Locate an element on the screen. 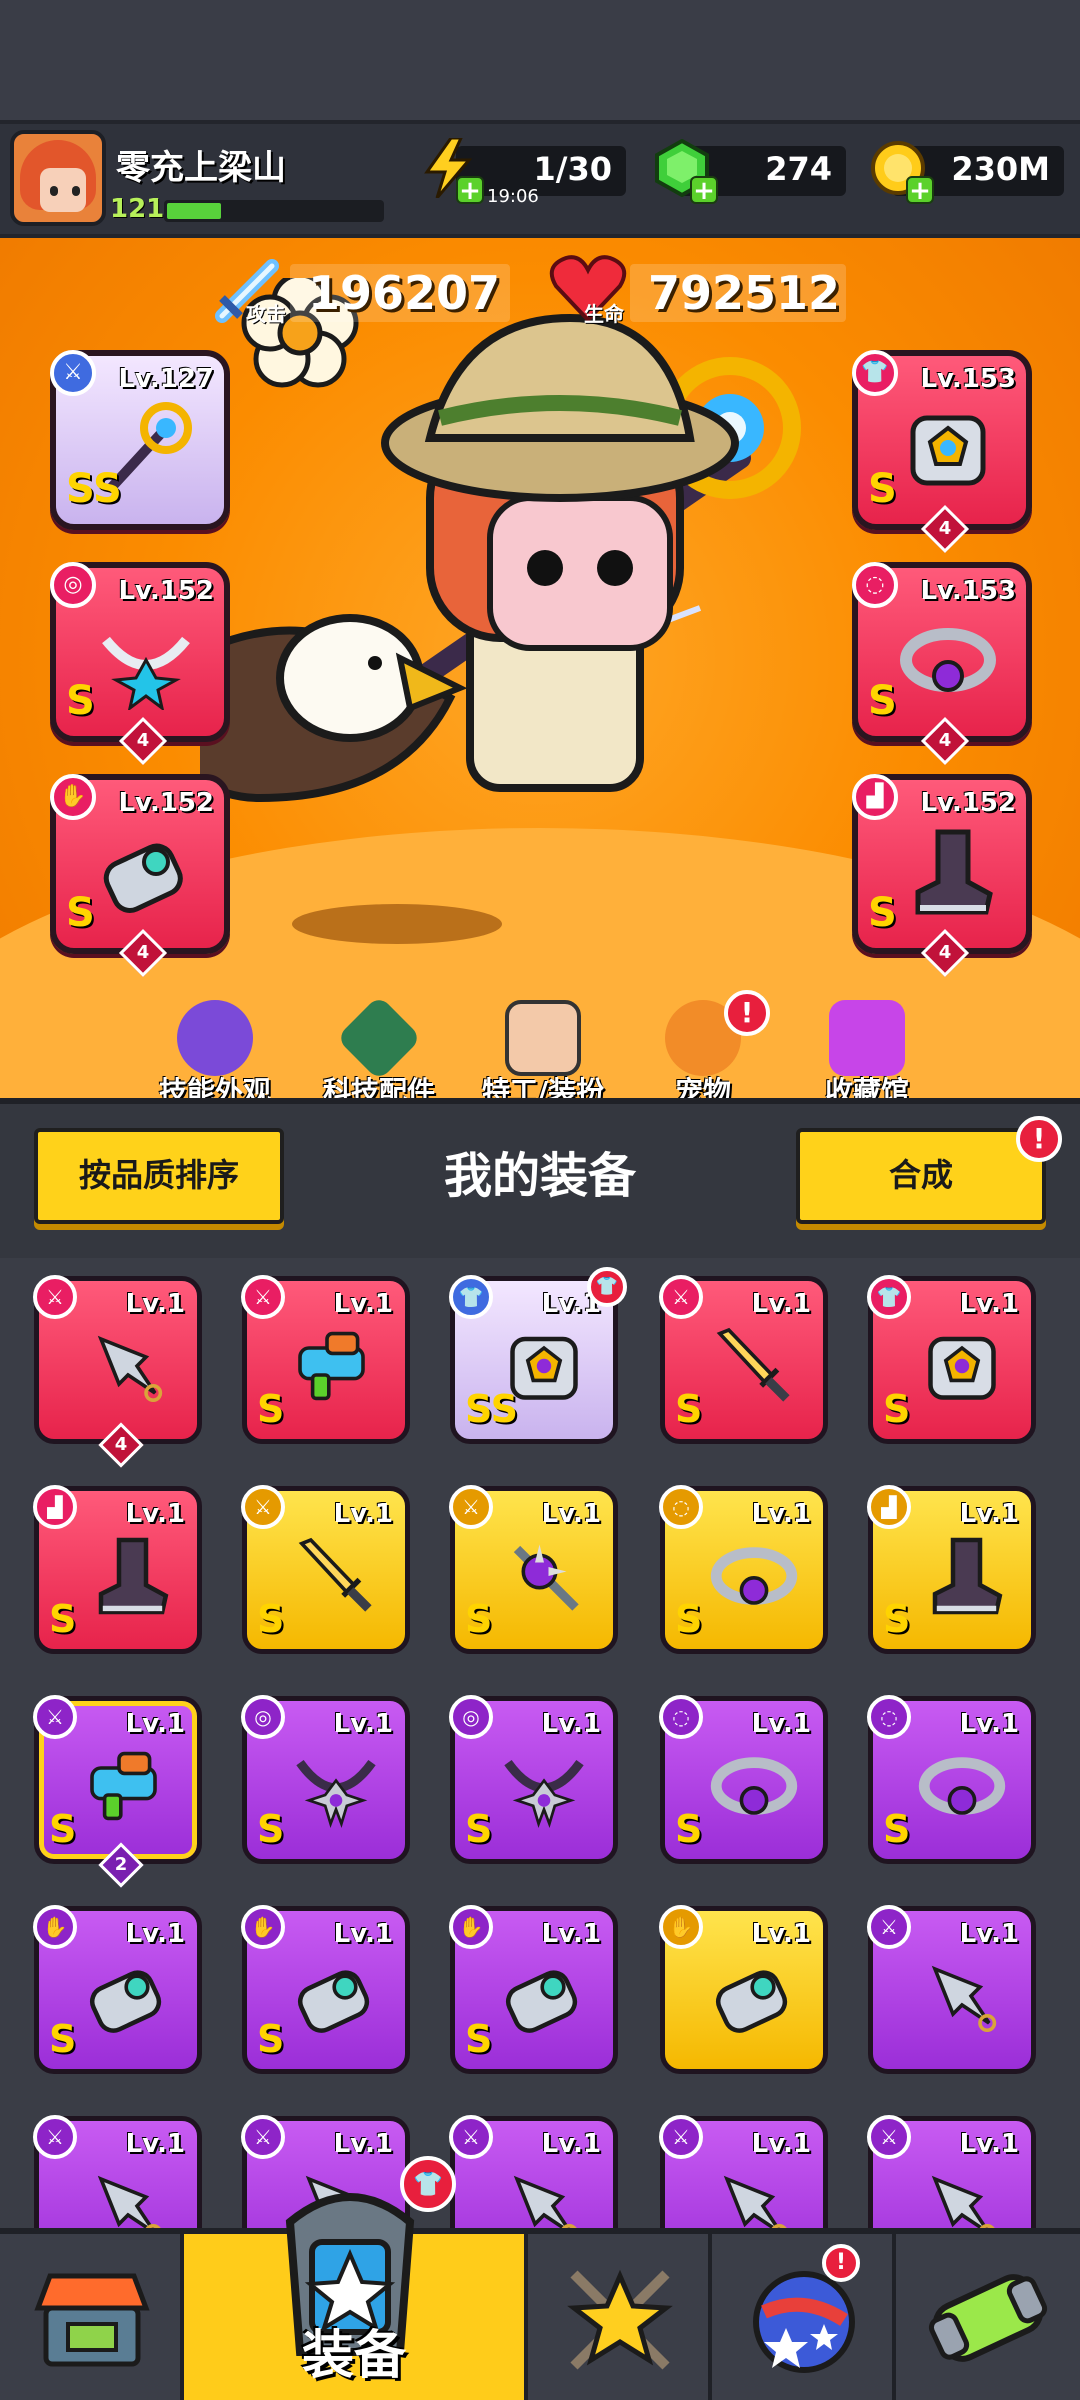 The height and width of the screenshot is (2400, 1080). inventory-item: ⚔ Lv.1 S 2 is located at coordinates (117, 1791).